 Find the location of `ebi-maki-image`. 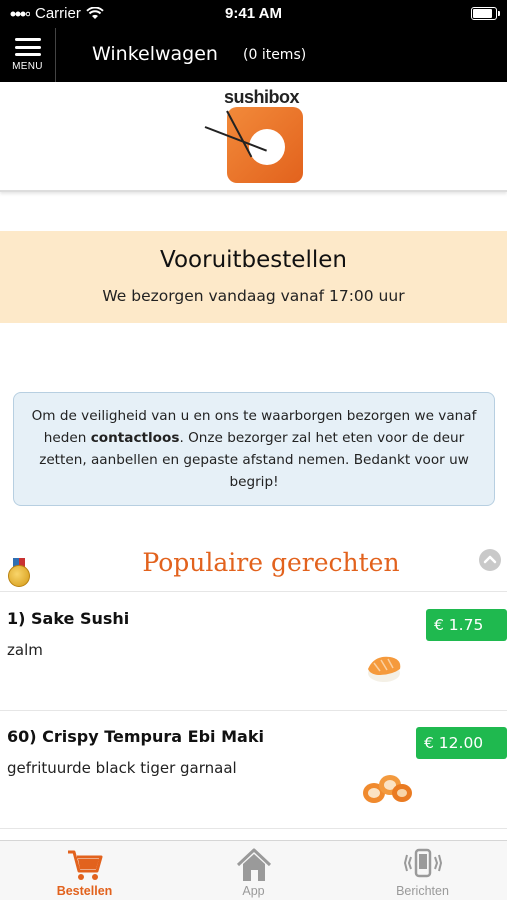

ebi-maki-image is located at coordinates (387, 789).